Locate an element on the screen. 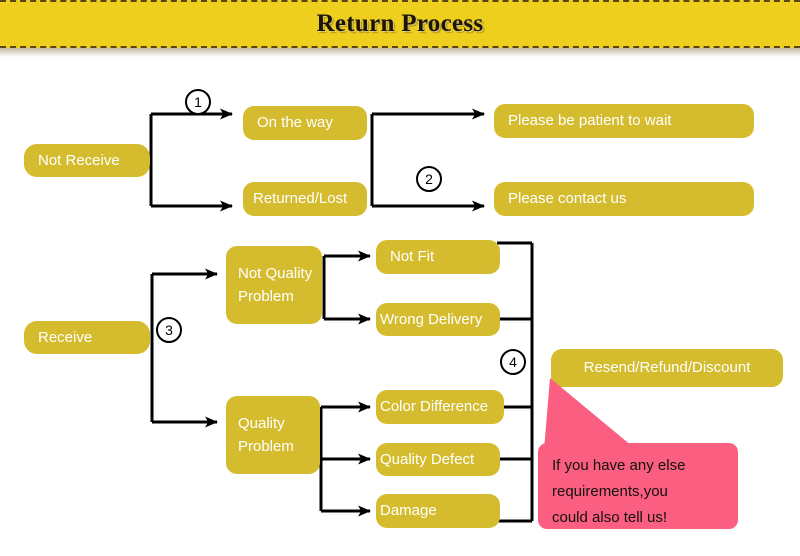 The width and height of the screenshot is (800, 556). step-marker-3: 3 is located at coordinates (169, 330).